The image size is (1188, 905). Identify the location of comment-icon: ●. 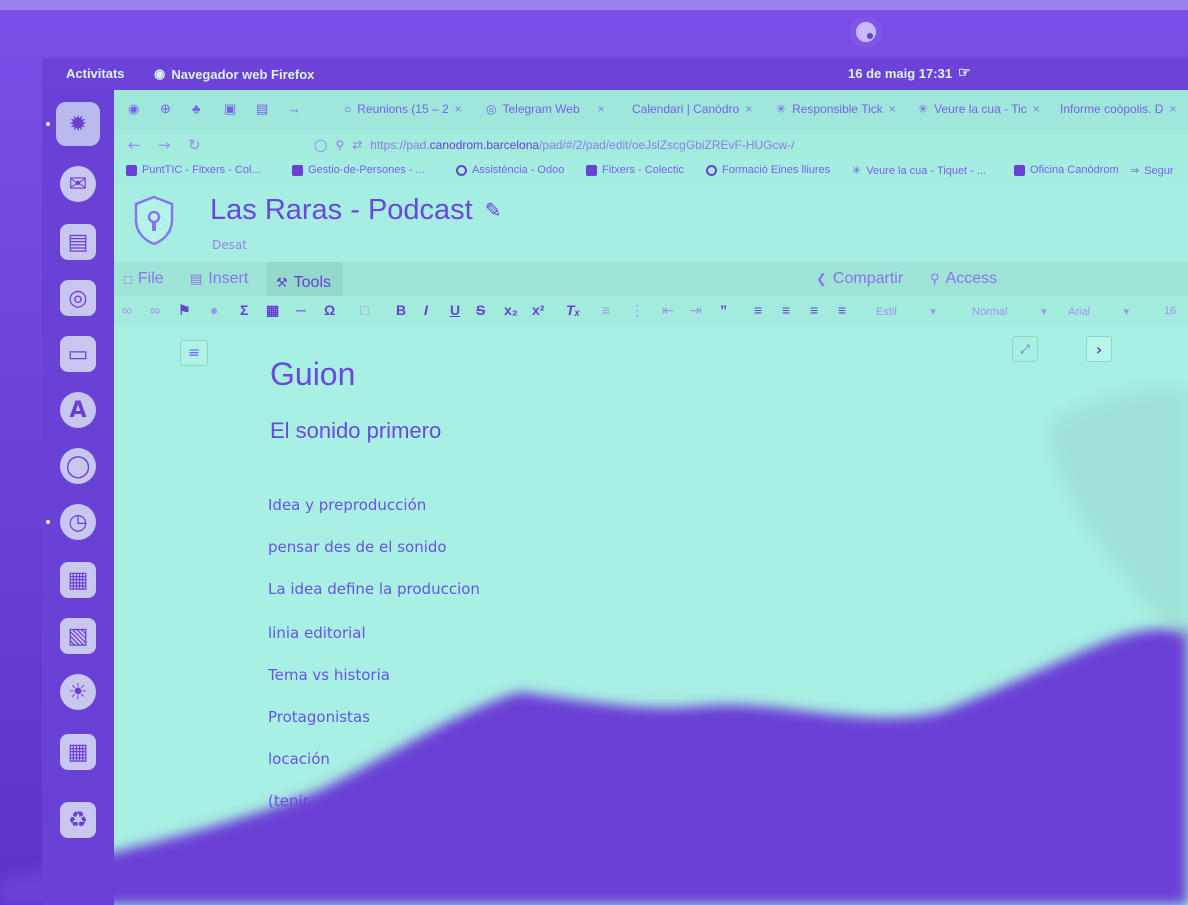
(214, 310).